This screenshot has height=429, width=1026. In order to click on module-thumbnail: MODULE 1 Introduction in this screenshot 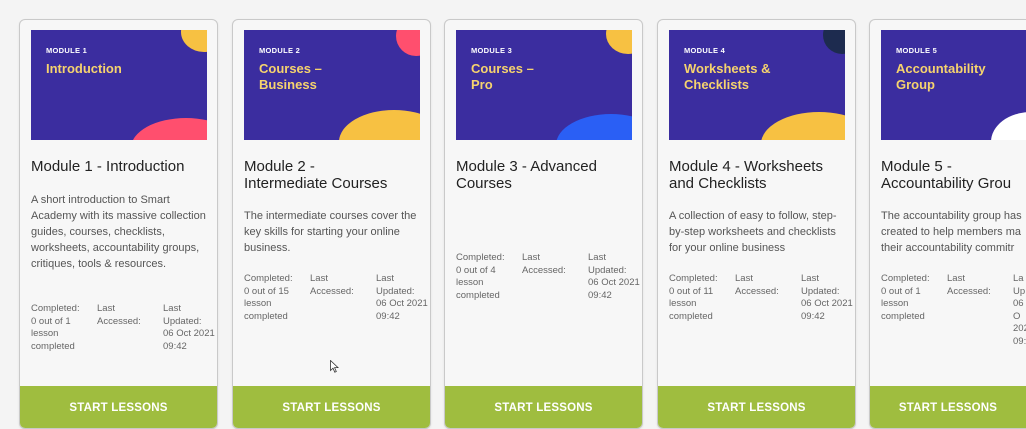, I will do `click(119, 85)`.